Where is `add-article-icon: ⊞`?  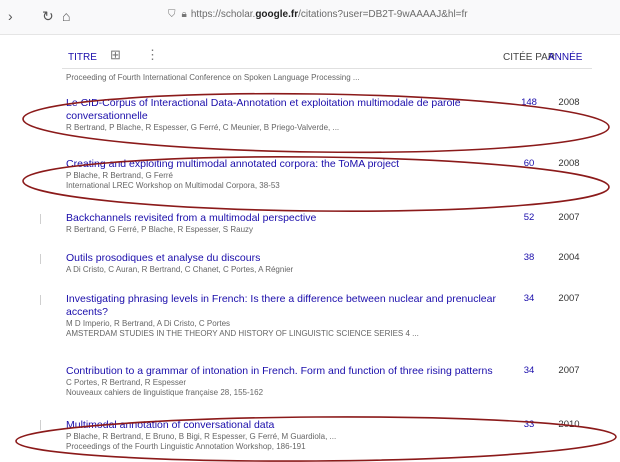
add-article-icon: ⊞ is located at coordinates (115, 55).